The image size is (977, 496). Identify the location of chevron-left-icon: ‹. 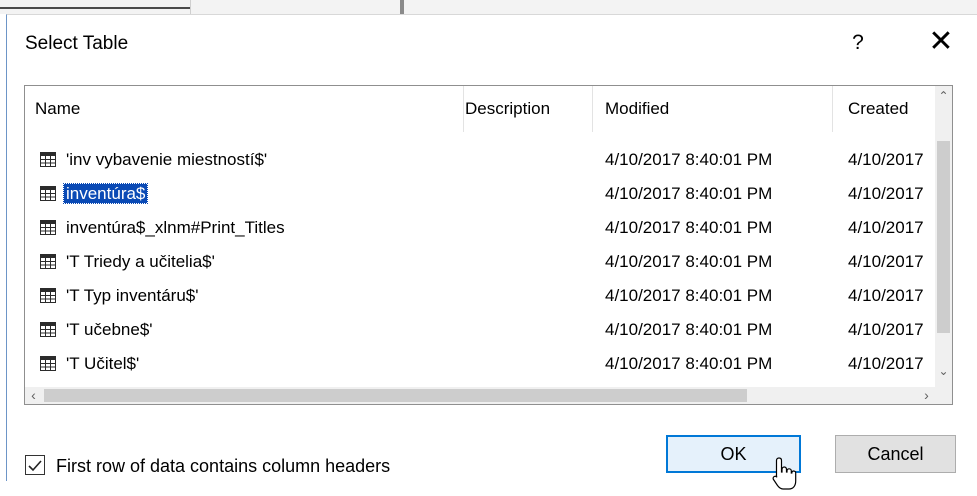
(33, 395).